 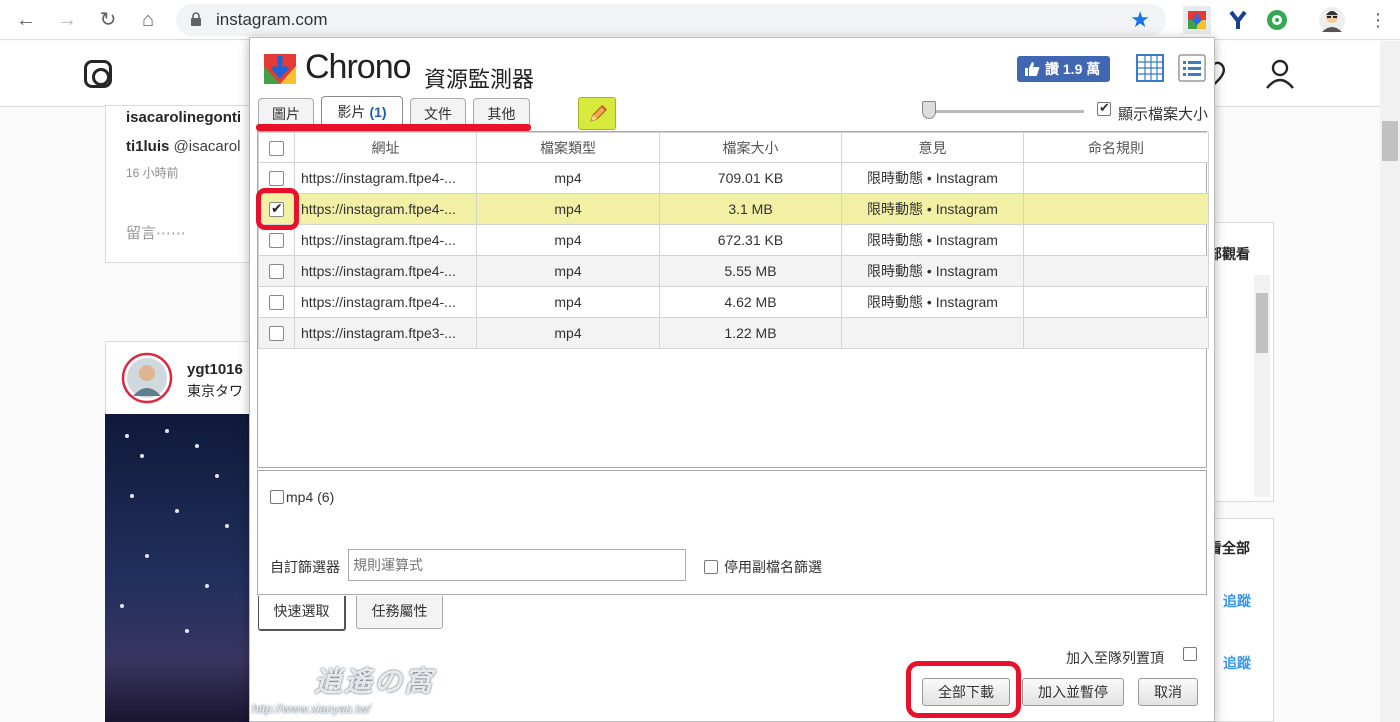 I want to click on profile-icon, so click(x=1280, y=74).